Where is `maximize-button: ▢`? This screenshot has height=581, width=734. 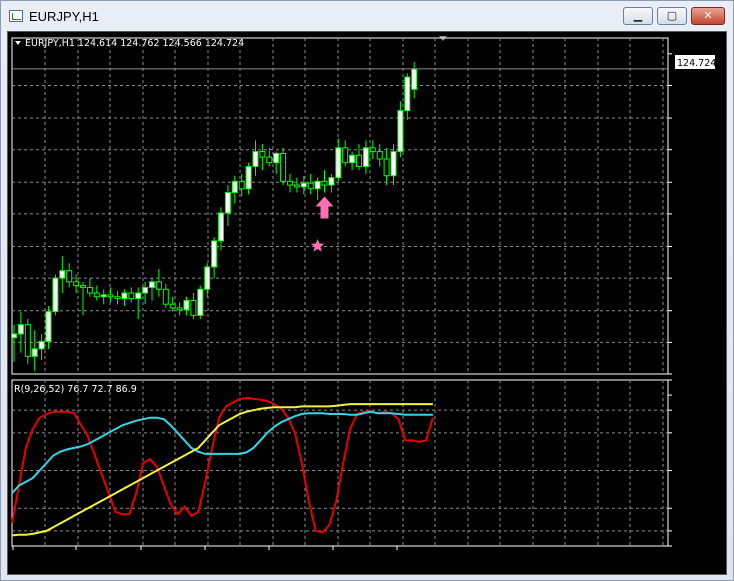
maximize-button: ▢ is located at coordinates (672, 16).